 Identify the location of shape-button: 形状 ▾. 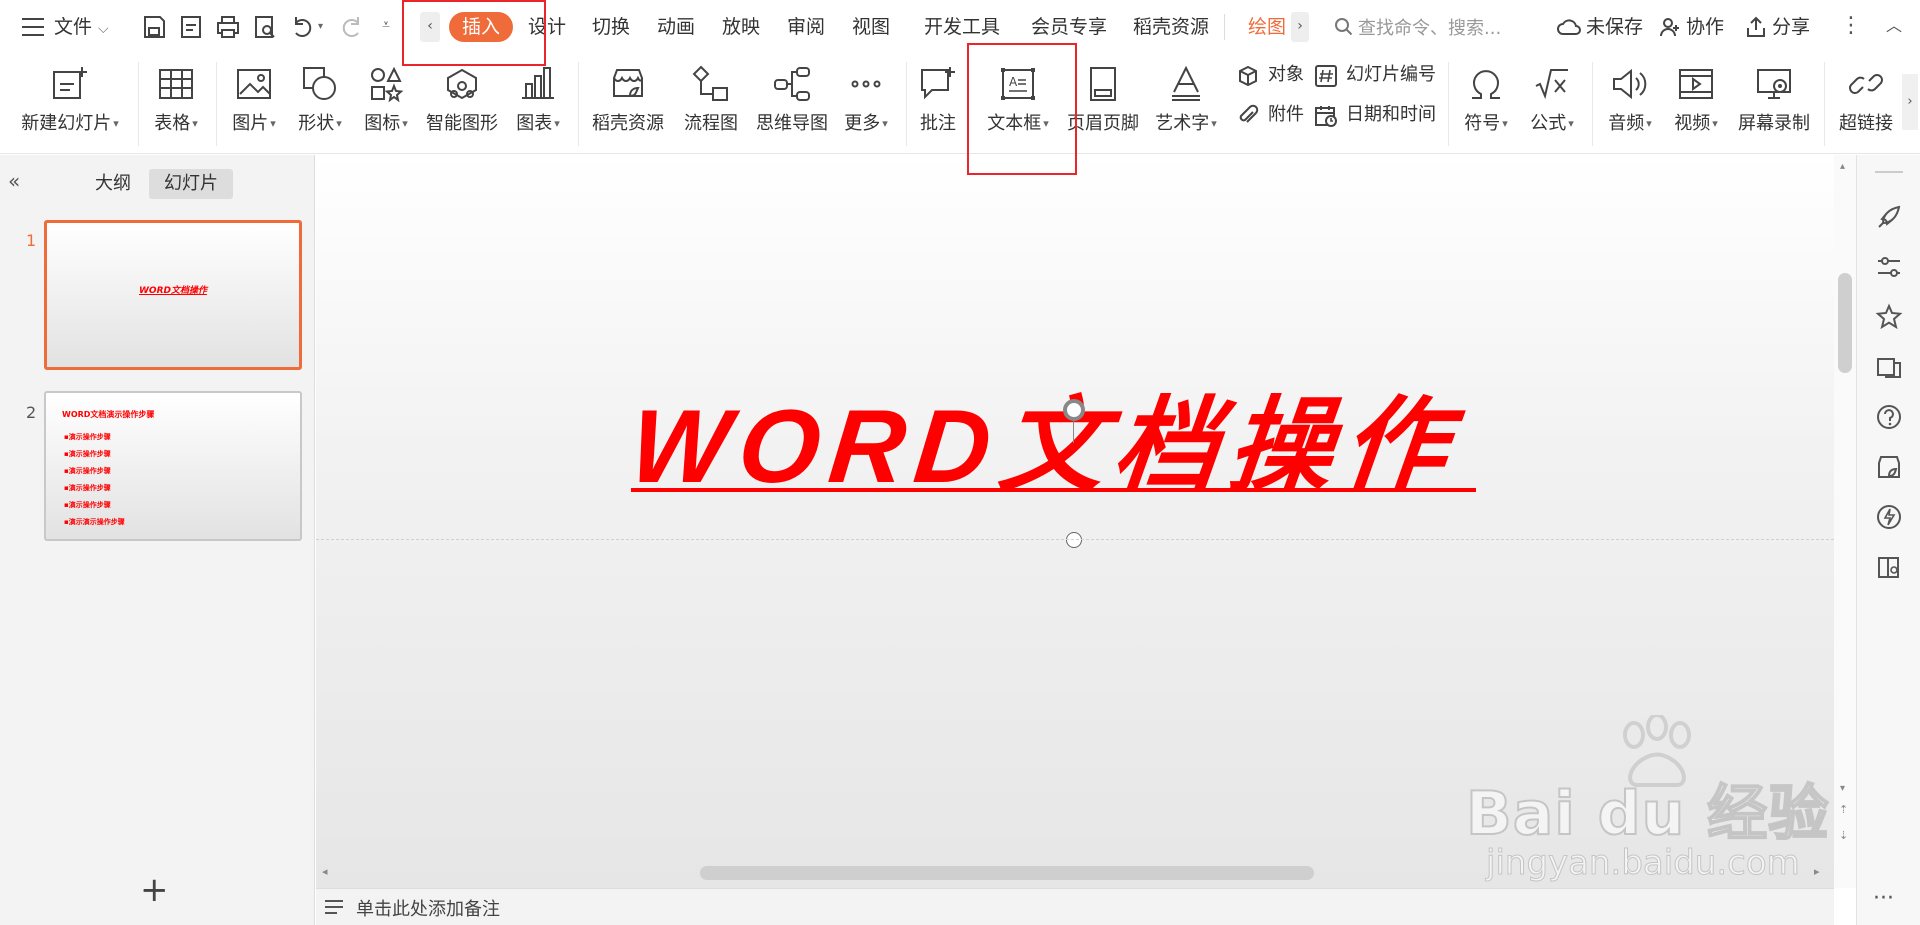
(320, 104).